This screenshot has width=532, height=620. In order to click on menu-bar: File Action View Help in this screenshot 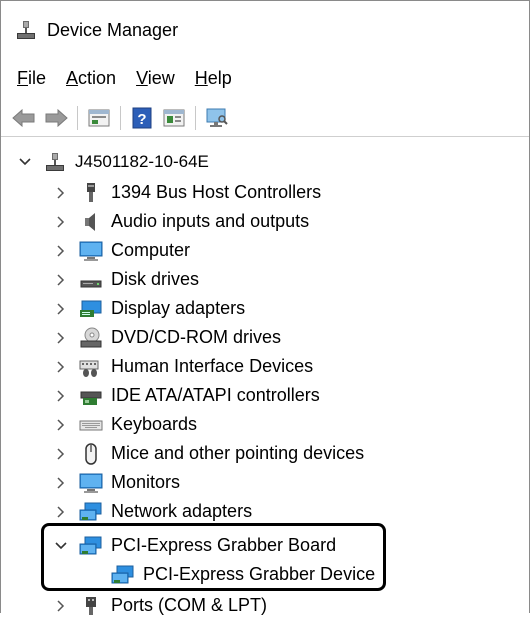, I will do `click(265, 78)`.